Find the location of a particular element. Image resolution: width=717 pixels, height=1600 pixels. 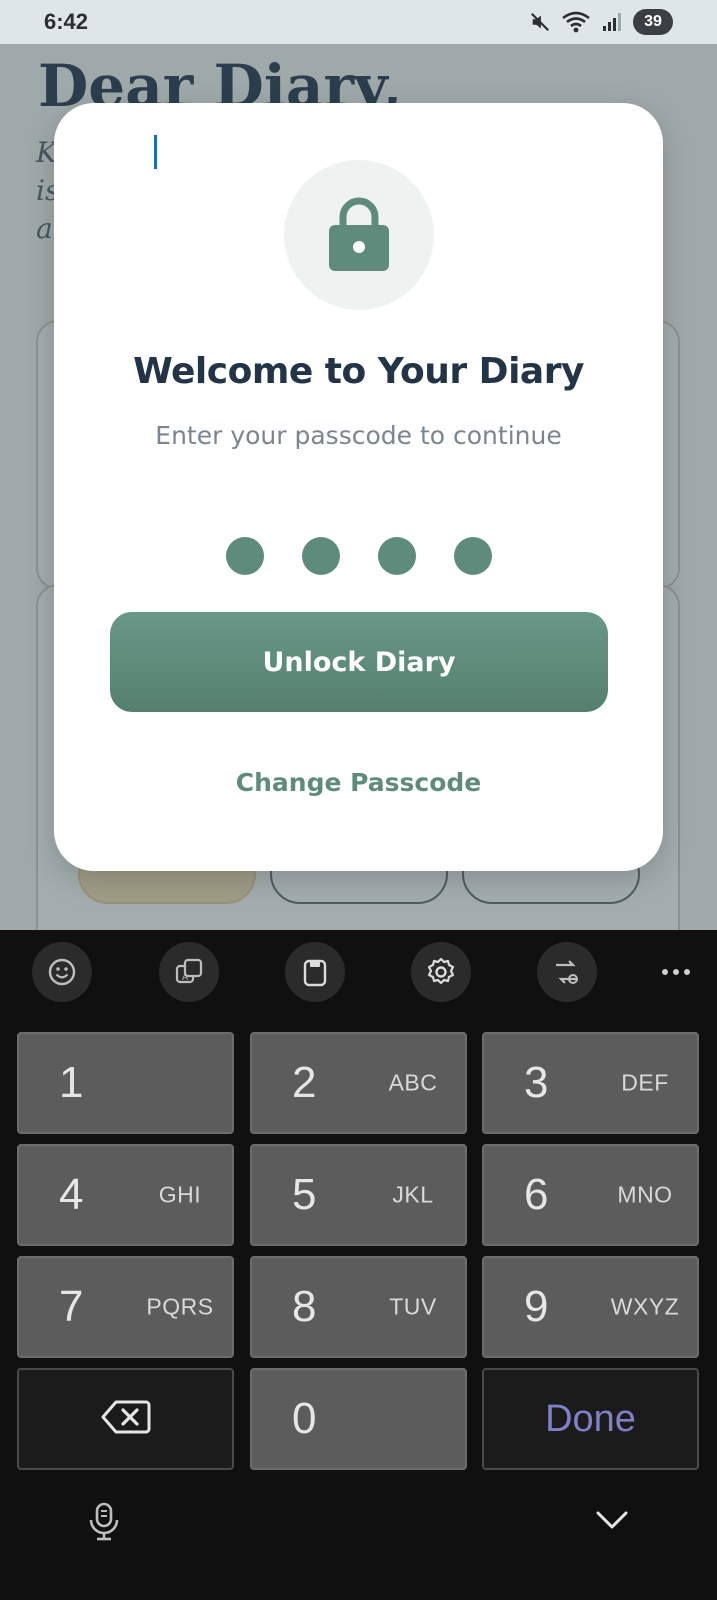

key-number: 2 is located at coordinates (304, 1082).